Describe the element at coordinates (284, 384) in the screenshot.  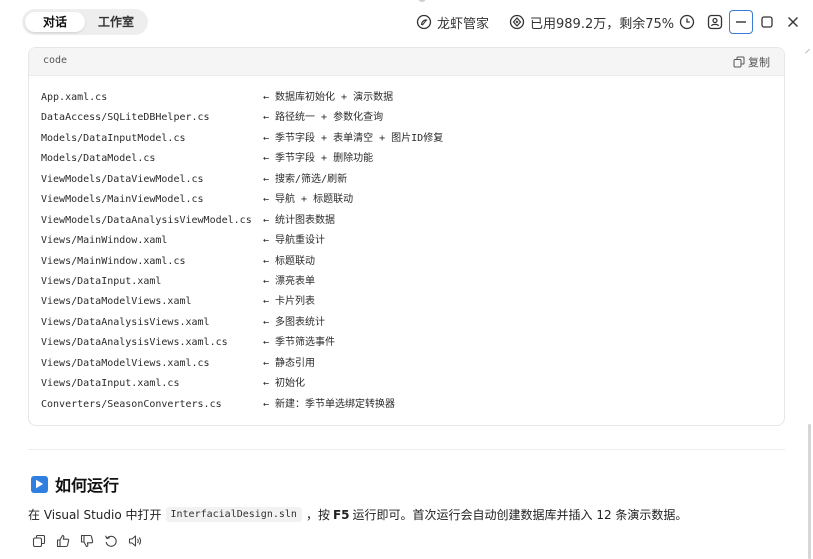
I see `code-comment: ← 初始化` at that location.